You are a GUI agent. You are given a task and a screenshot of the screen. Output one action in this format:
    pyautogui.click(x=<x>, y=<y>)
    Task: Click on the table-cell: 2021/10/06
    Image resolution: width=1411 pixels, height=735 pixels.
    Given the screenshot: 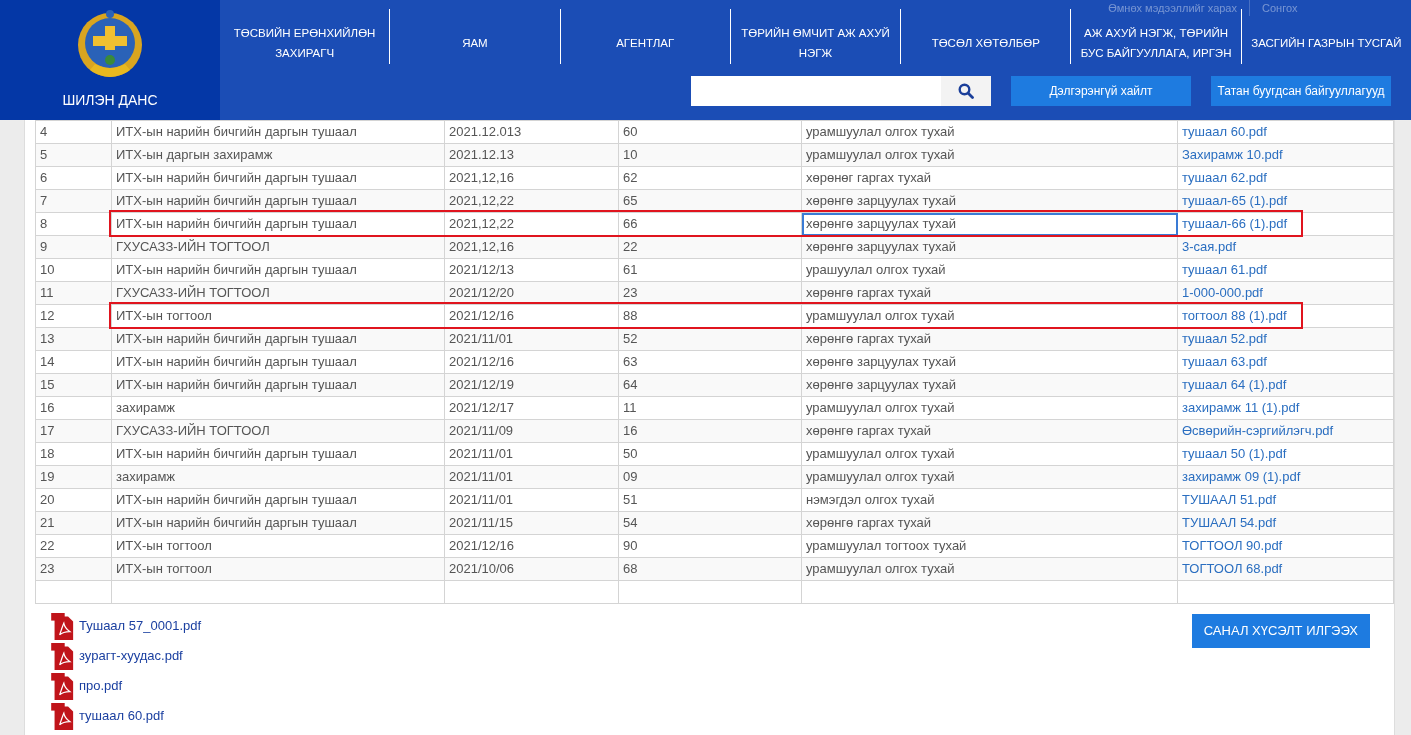 What is the action you would take?
    pyautogui.click(x=531, y=569)
    